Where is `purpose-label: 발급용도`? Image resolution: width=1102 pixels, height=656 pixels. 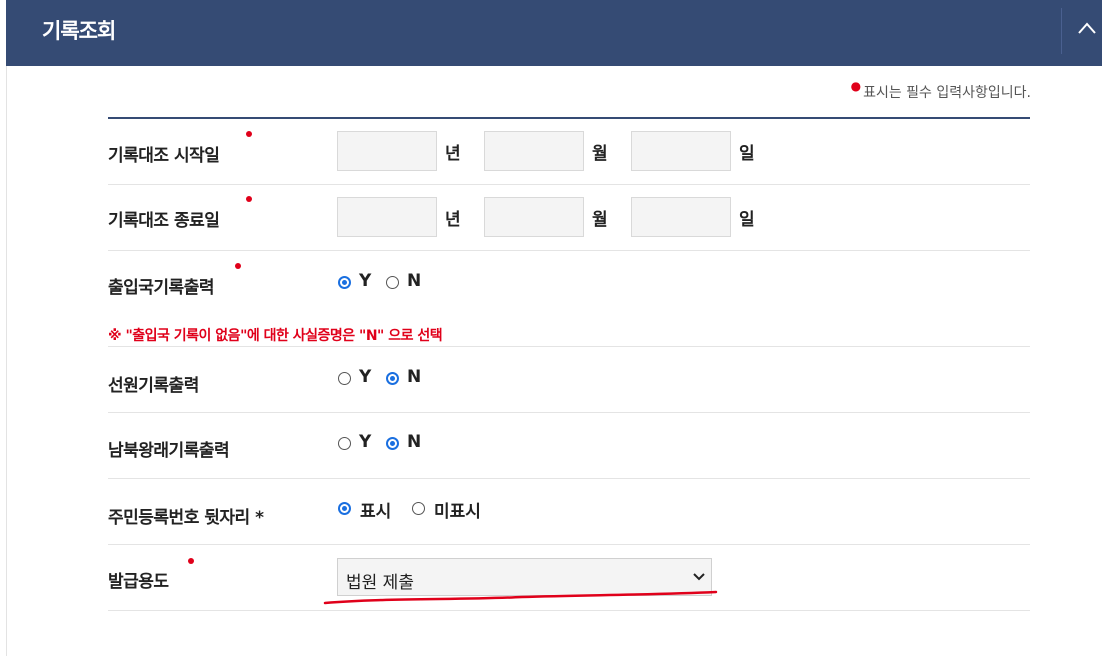
purpose-label: 발급용도 is located at coordinates (138, 582).